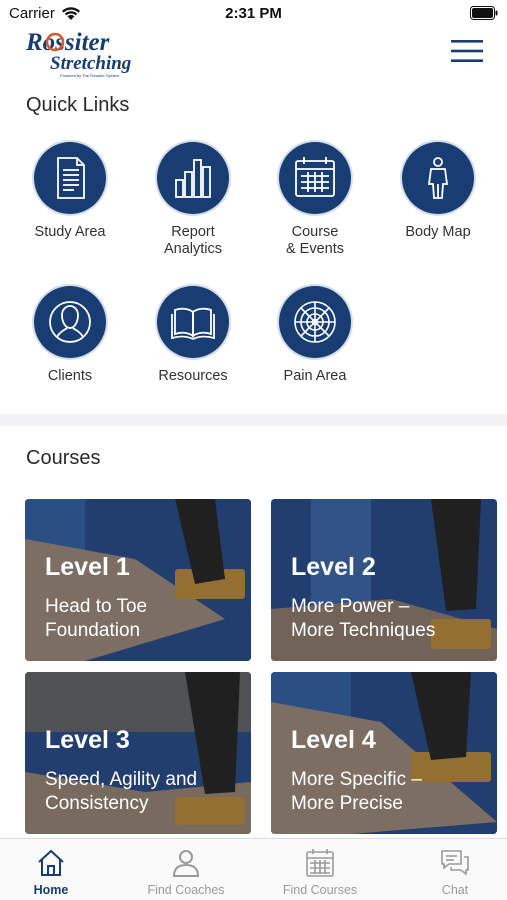  What do you see at coordinates (87, 567) in the screenshot?
I see `course-level-label: Level 1` at bounding box center [87, 567].